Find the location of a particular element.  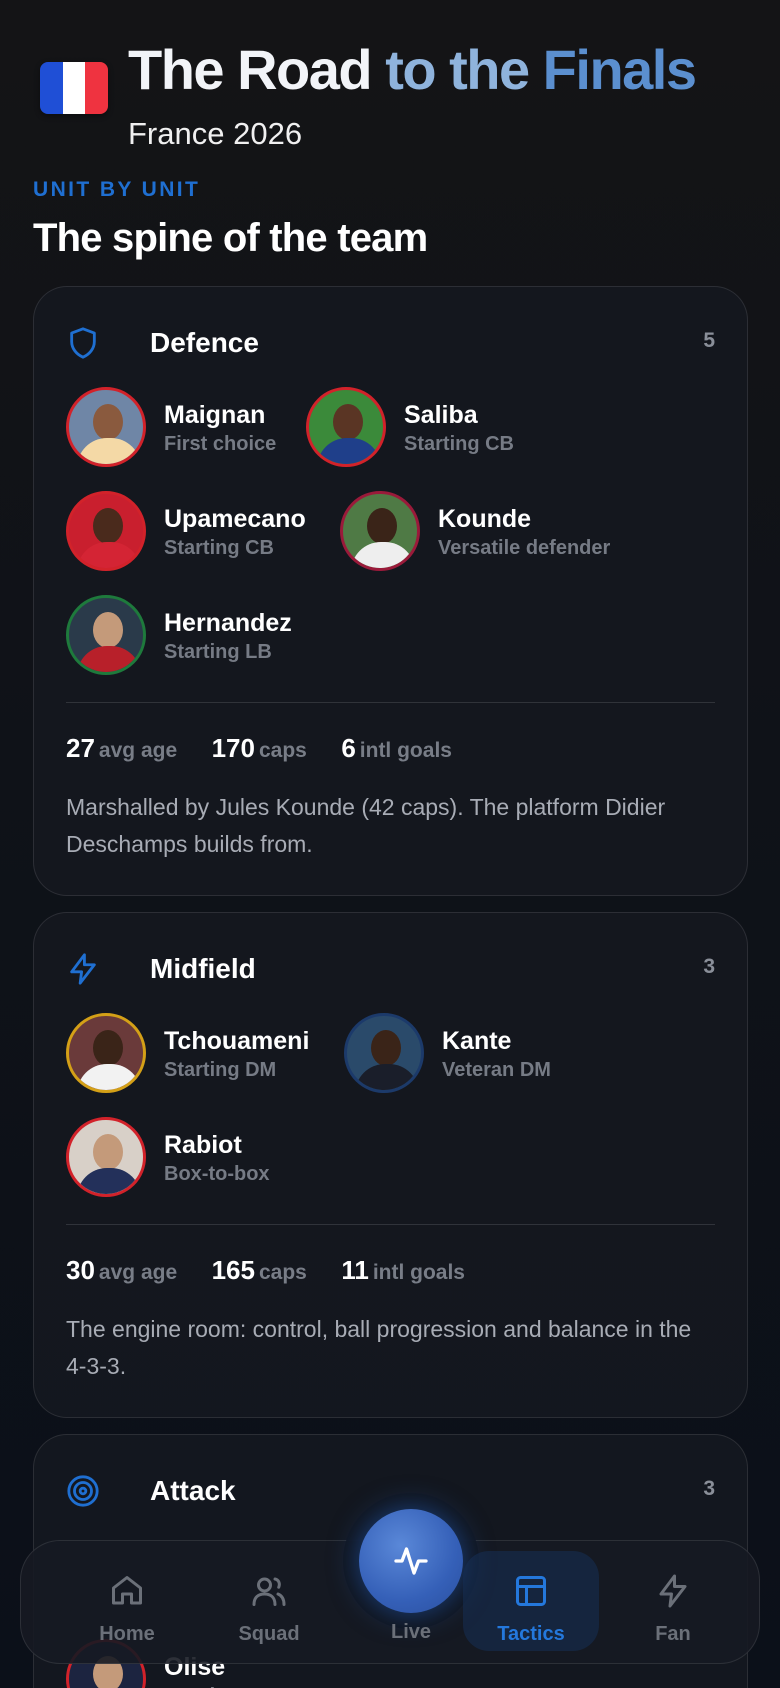

section-title: The spine of the team is located at coordinates (230, 238).